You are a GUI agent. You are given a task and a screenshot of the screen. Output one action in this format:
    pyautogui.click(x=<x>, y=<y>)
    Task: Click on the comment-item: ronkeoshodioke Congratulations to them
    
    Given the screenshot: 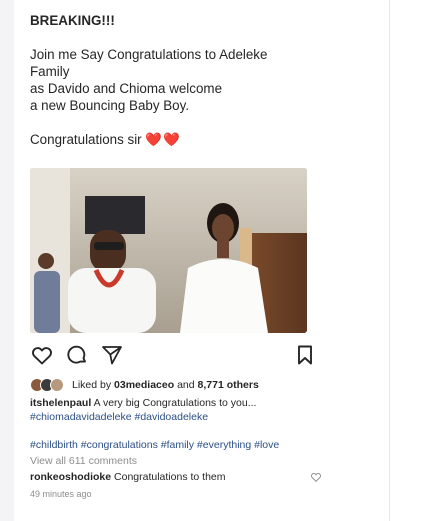 What is the action you would take?
    pyautogui.click(x=180, y=477)
    